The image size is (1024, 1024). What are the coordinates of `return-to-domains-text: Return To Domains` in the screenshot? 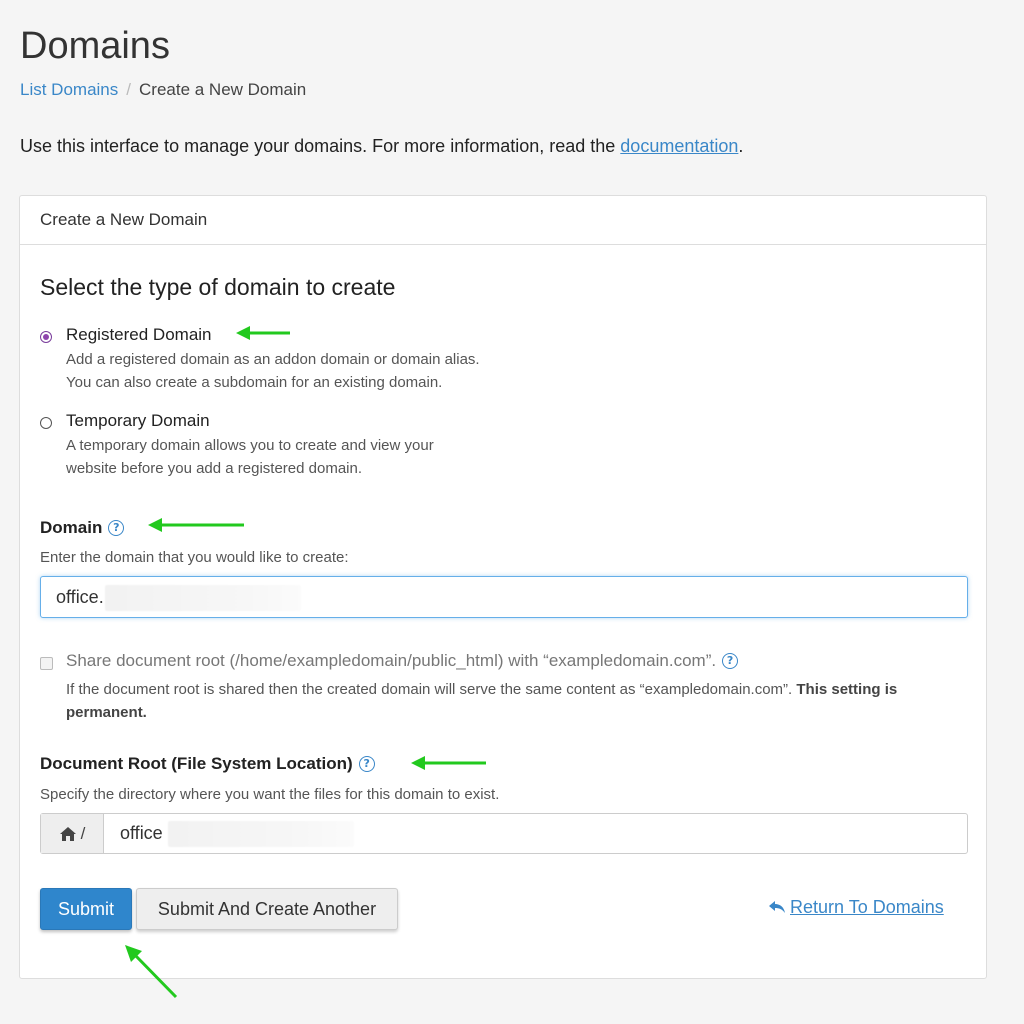 It's located at (867, 907).